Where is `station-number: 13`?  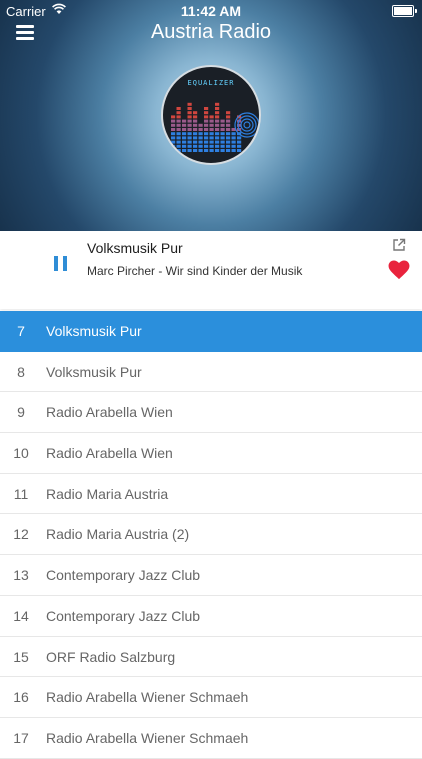 station-number: 13 is located at coordinates (21, 575).